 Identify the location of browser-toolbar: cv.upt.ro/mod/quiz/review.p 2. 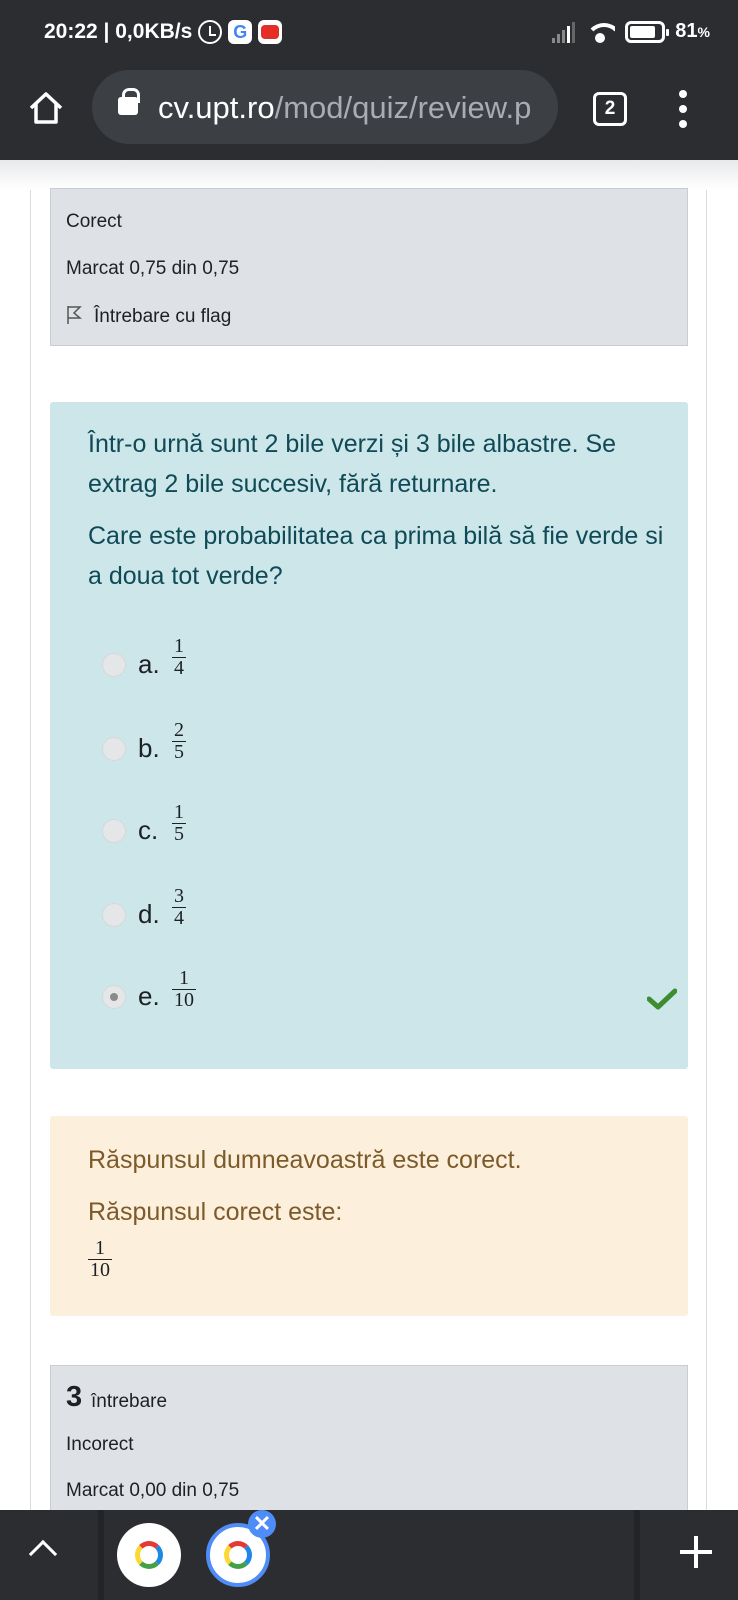
(369, 114).